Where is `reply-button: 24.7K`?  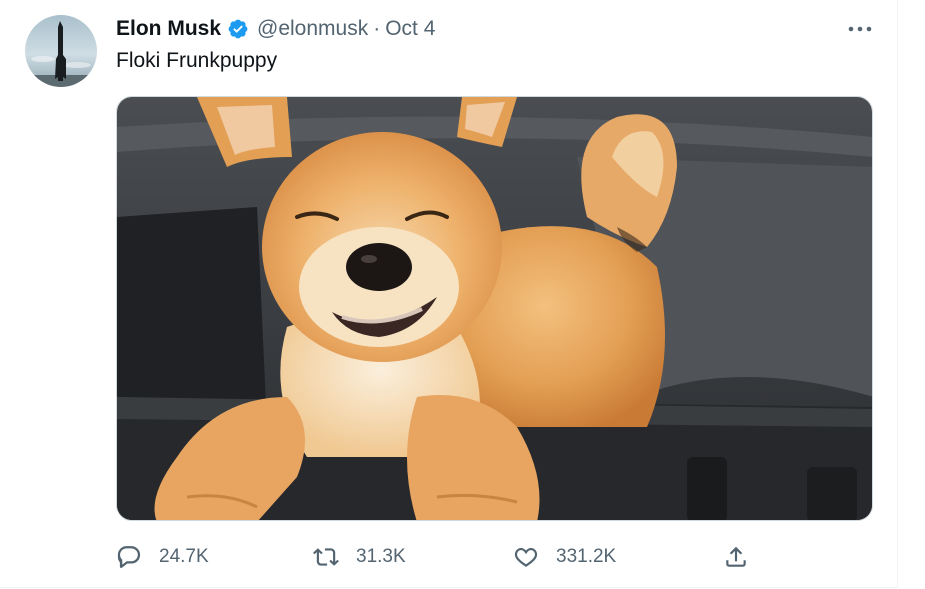 reply-button: 24.7K is located at coordinates (162, 557).